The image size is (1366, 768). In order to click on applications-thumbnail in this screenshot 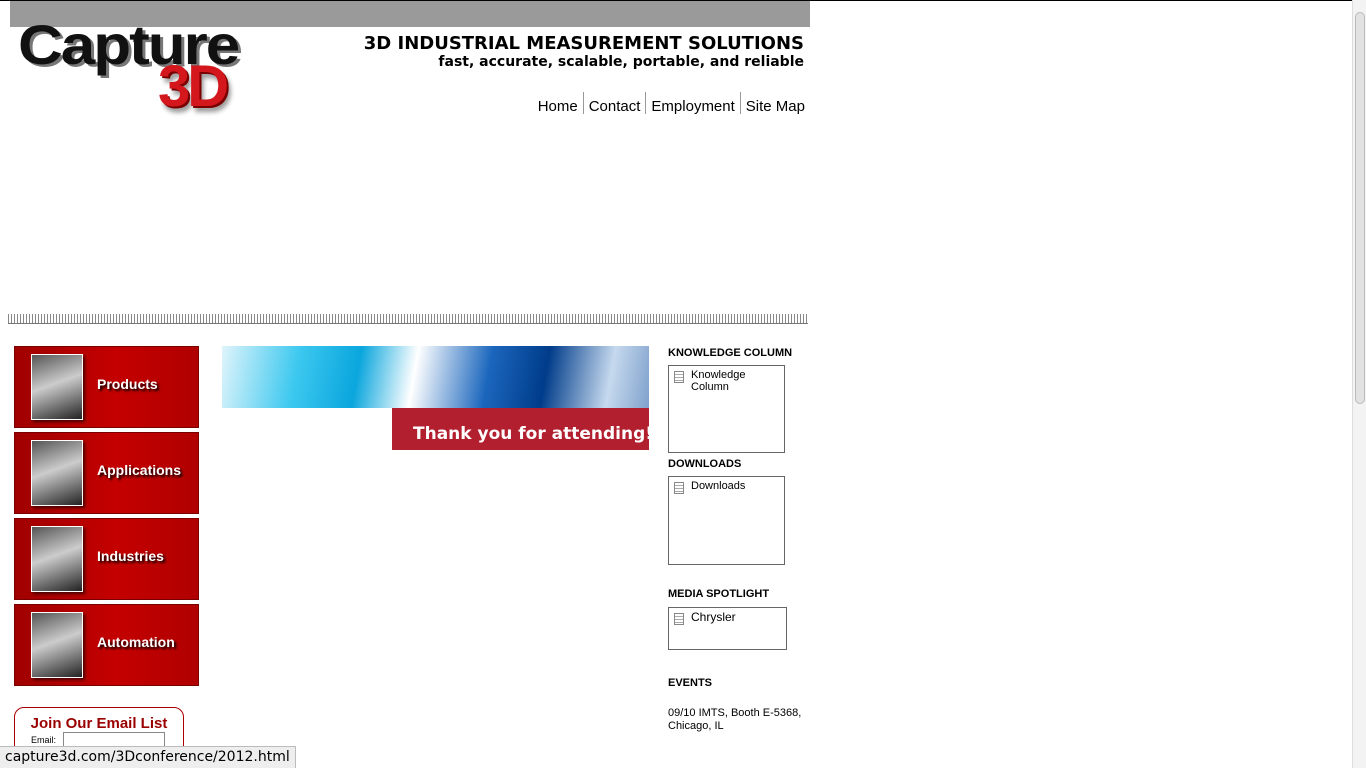, I will do `click(57, 473)`.